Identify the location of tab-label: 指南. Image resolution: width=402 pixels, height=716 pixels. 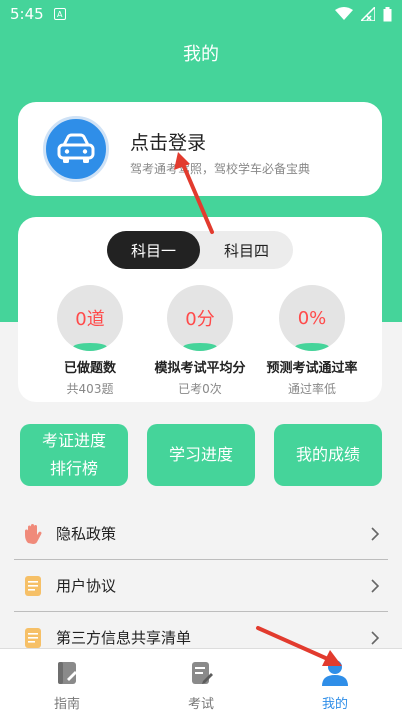
(66, 704).